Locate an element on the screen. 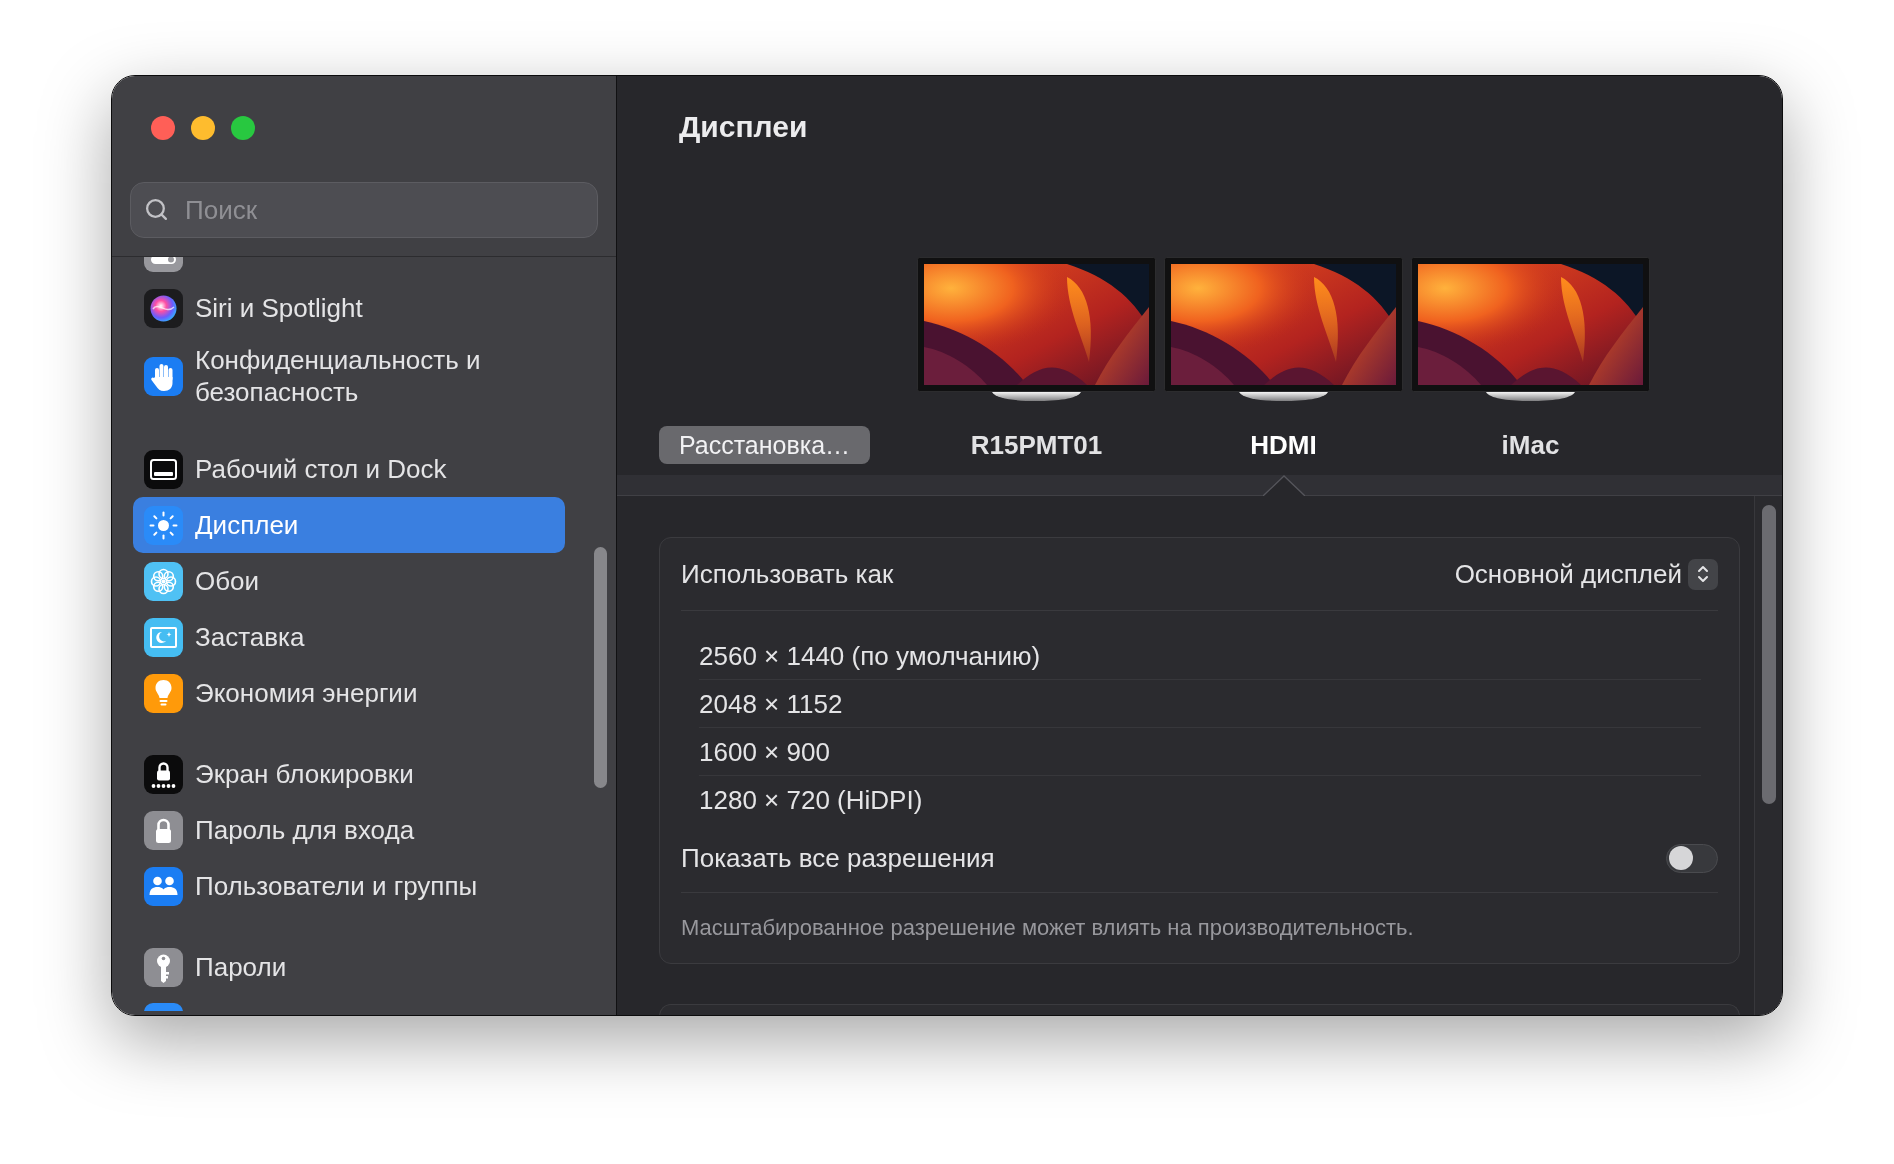  resolution-option: 2560 × 1440 (по умолчанию) is located at coordinates (1200, 656).